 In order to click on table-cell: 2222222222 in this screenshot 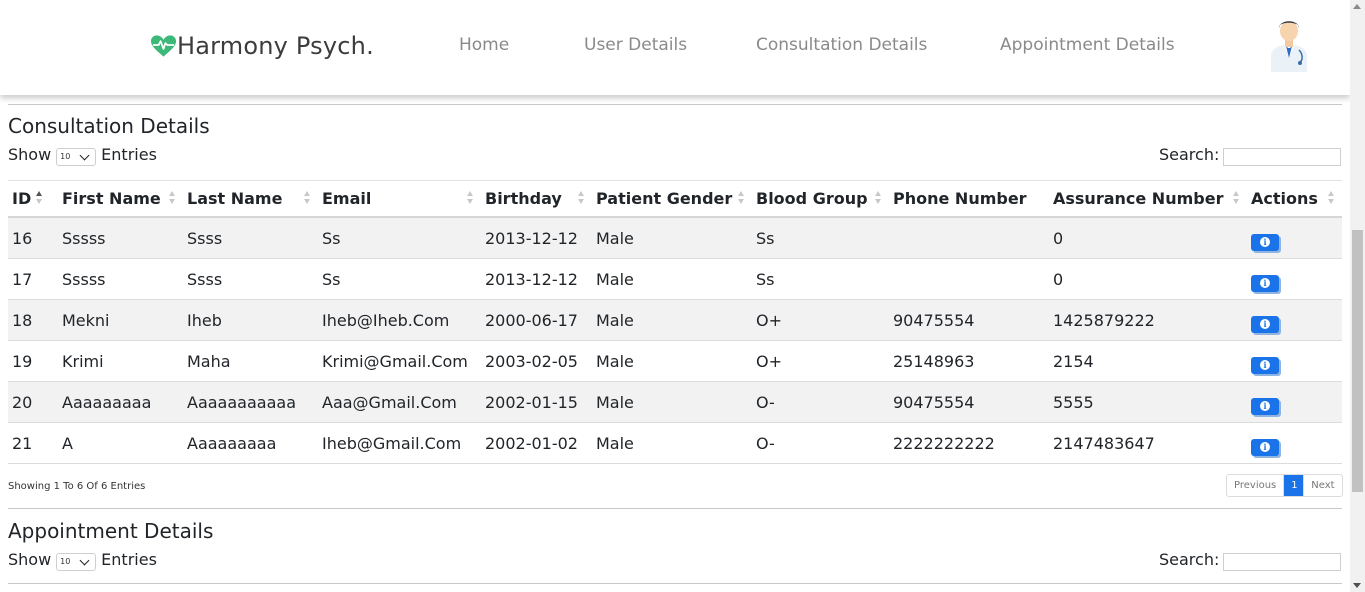, I will do `click(969, 443)`.